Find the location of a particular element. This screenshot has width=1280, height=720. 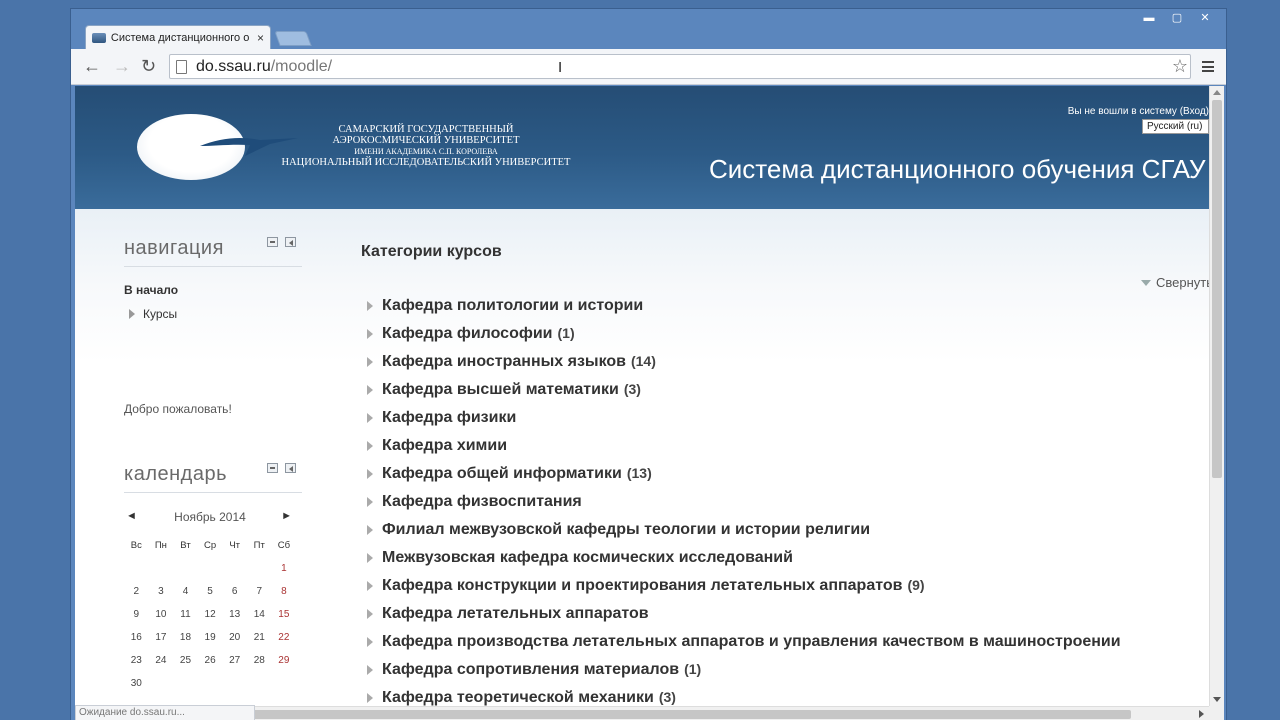

calendar-day: 12 is located at coordinates (210, 620).